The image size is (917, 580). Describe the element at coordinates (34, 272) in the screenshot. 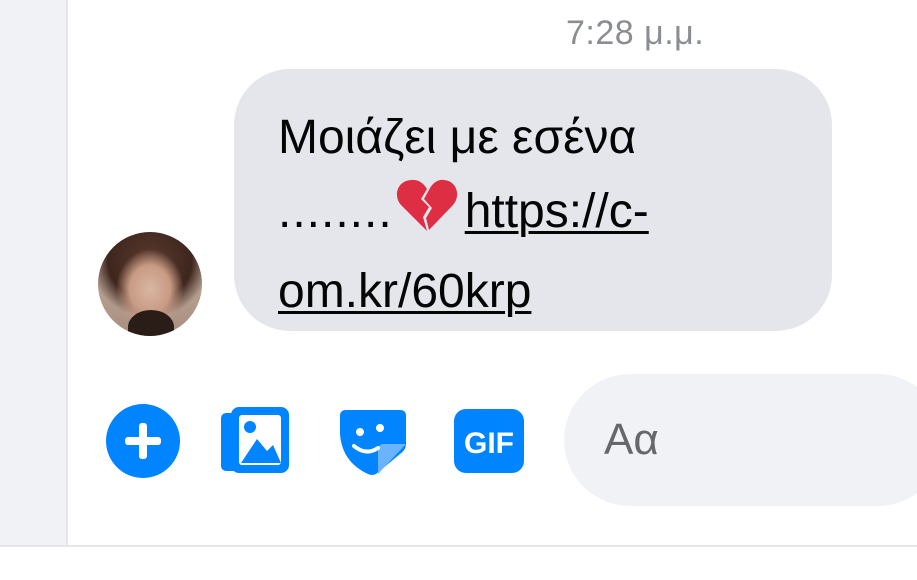

I see `left-sidebar-edge` at that location.